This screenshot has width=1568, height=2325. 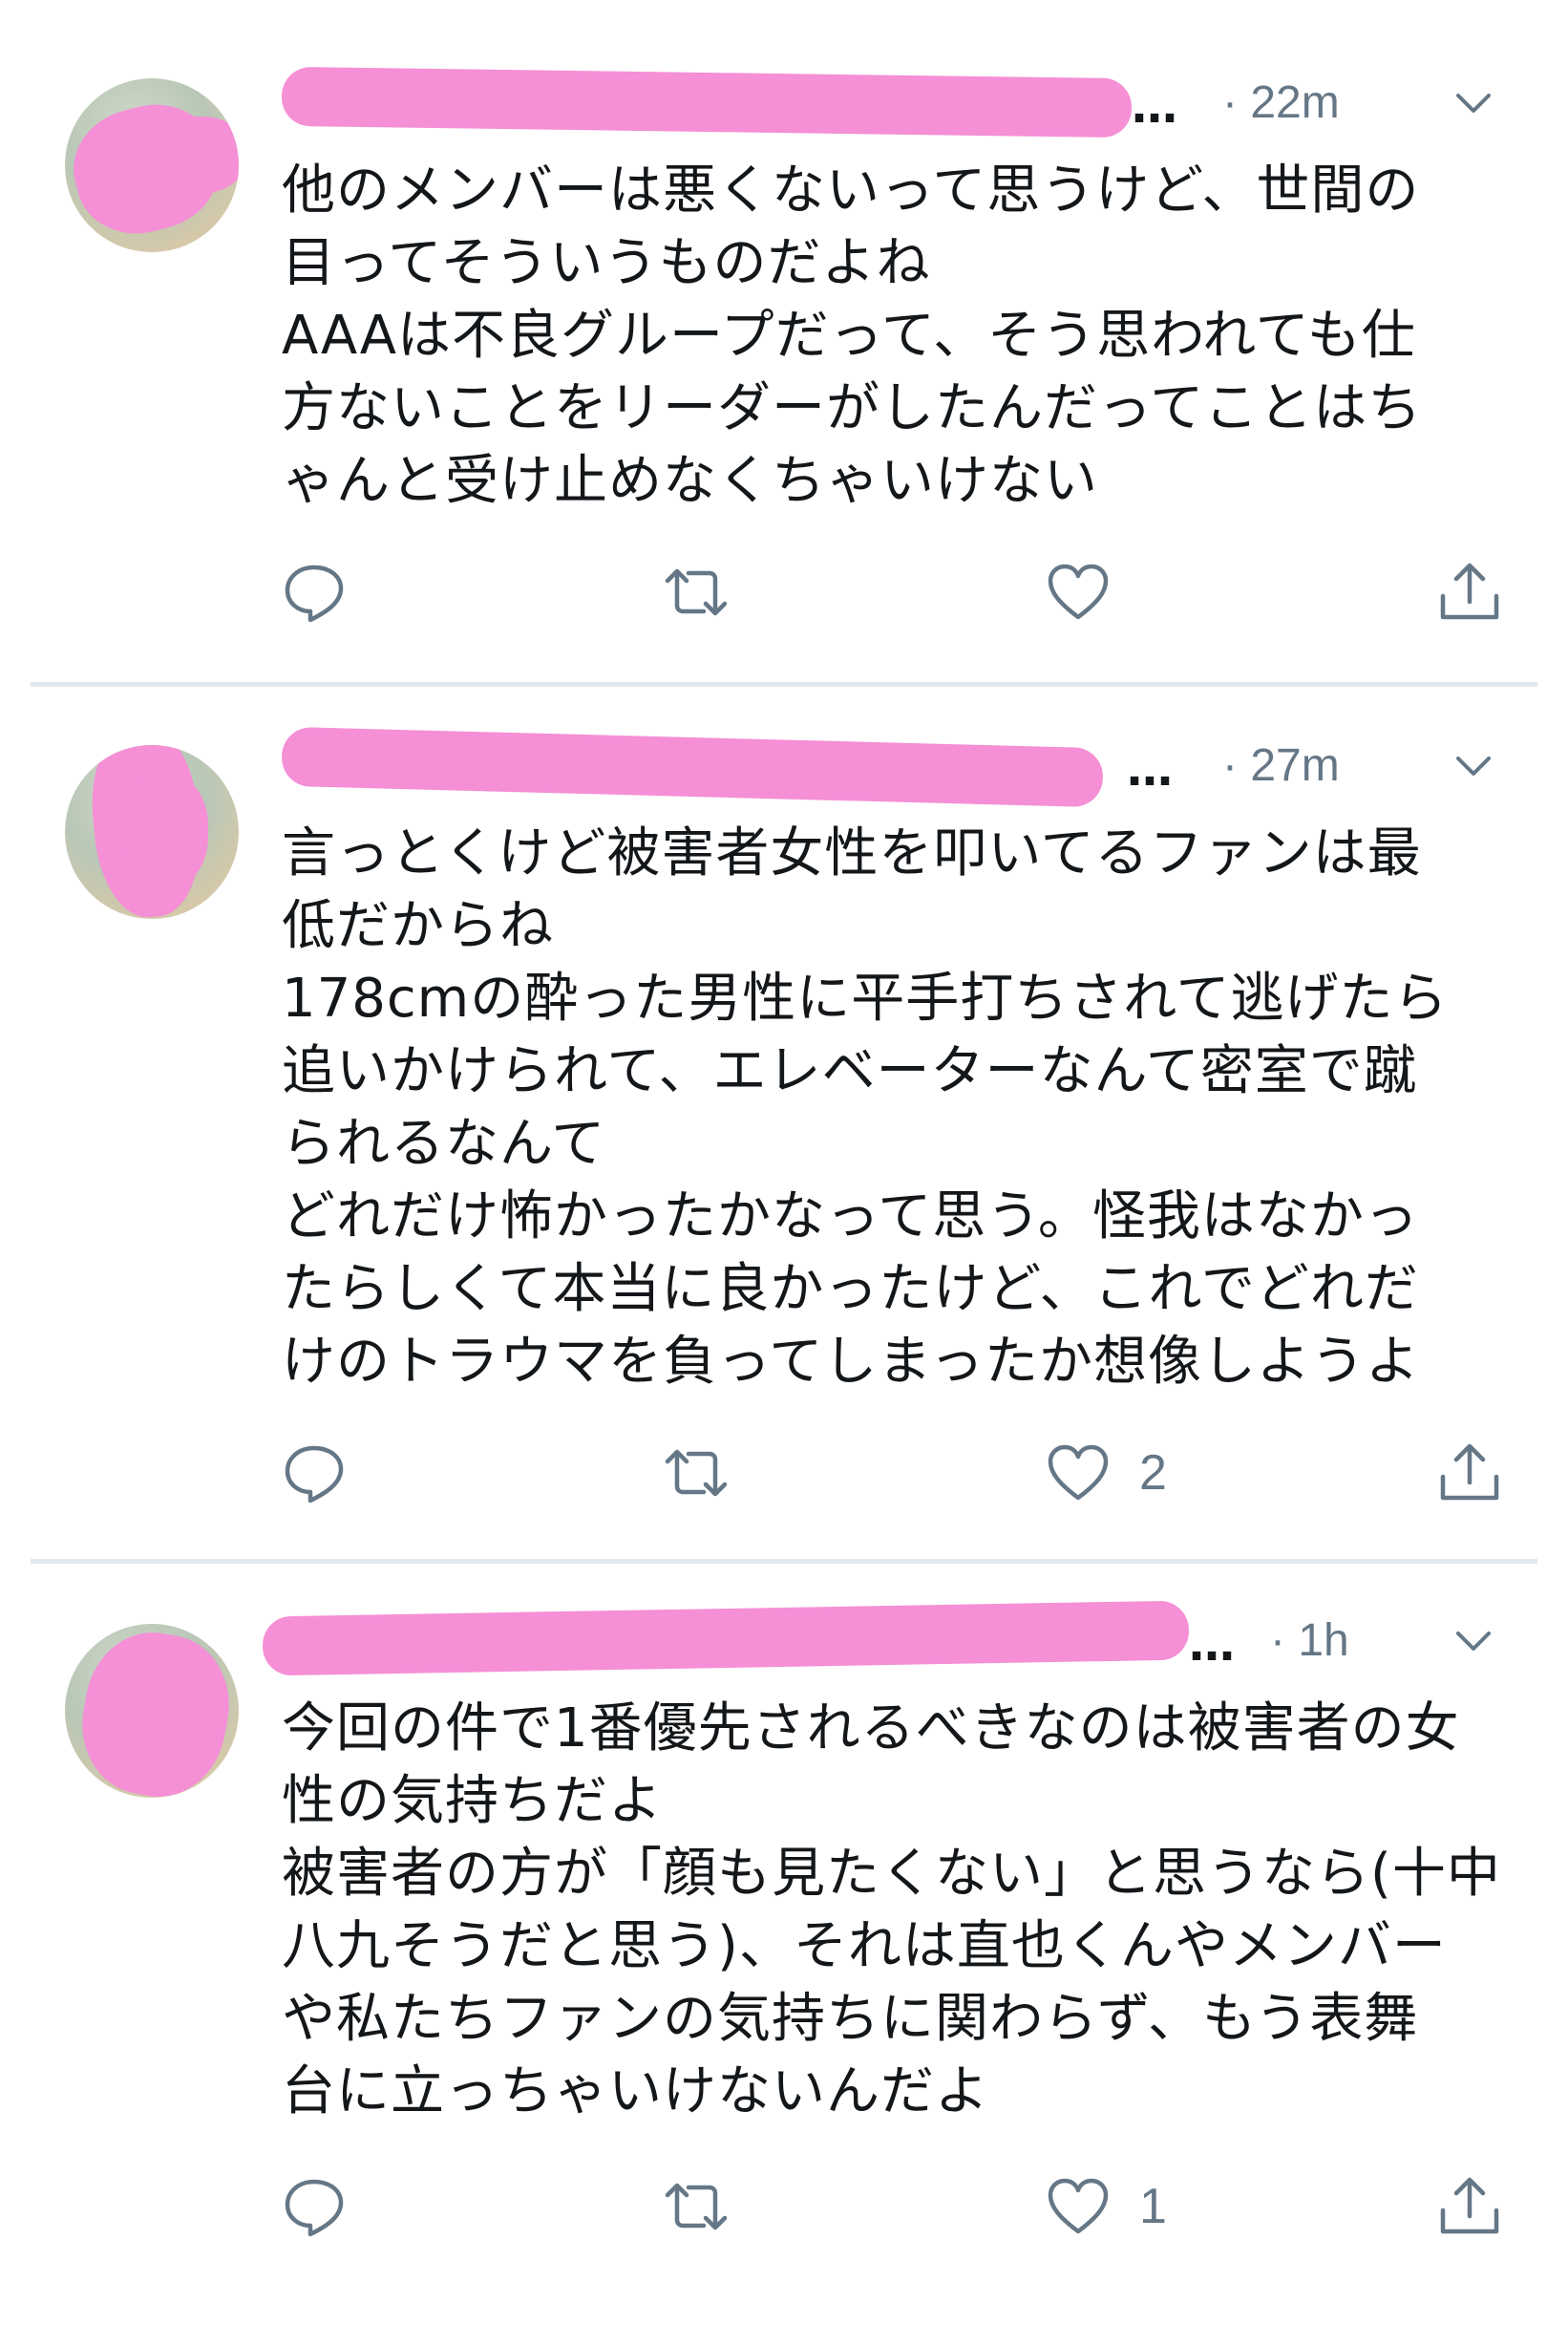 I want to click on like-count: 1, so click(x=1153, y=2206).